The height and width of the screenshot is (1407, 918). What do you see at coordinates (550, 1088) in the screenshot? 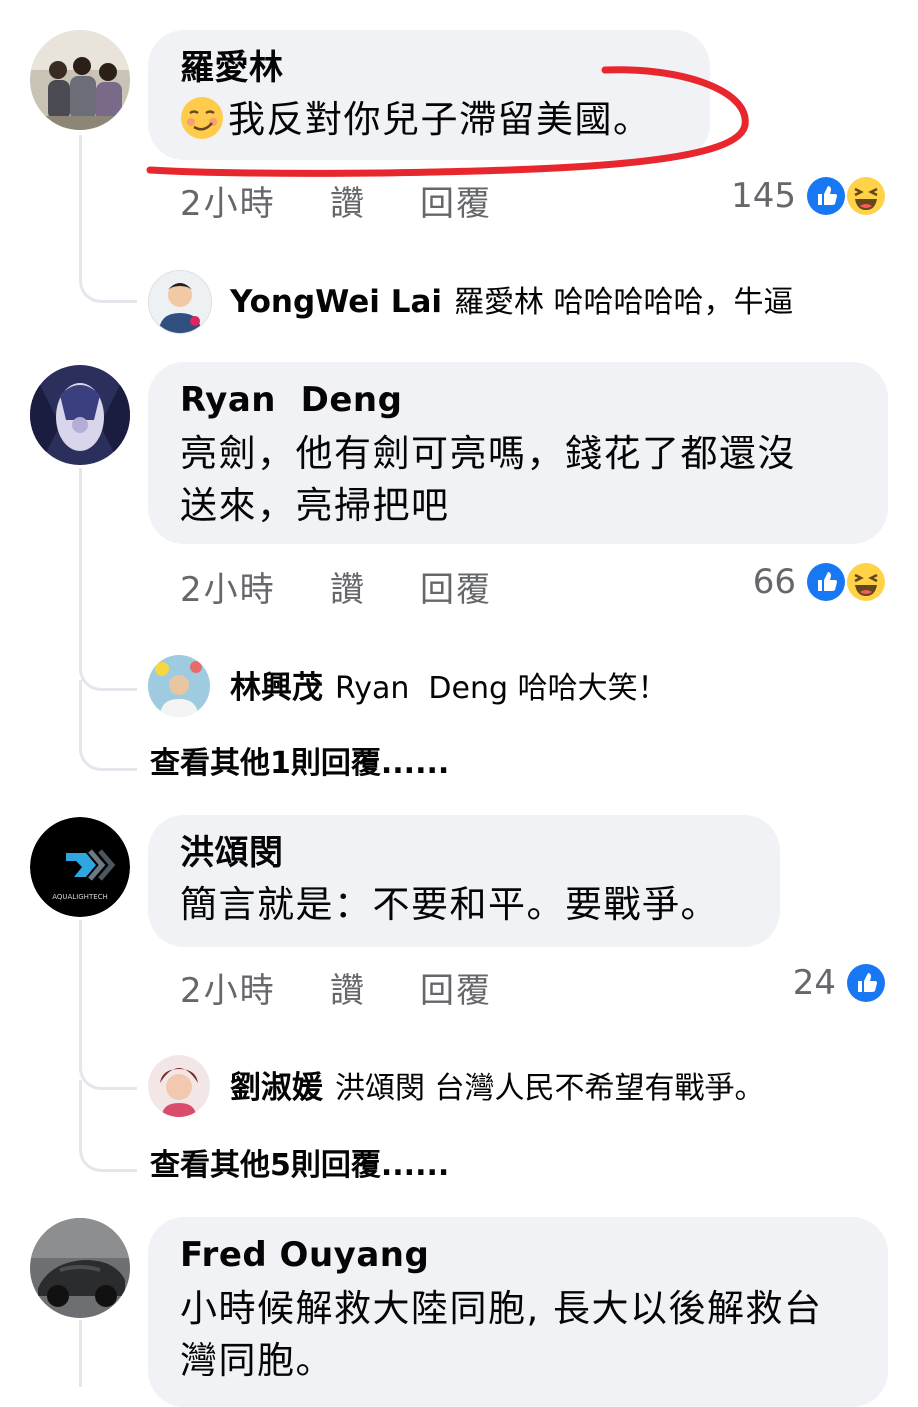
I see `reply-text: 洪頌閔 台灣人民不希望有戰爭。` at bounding box center [550, 1088].